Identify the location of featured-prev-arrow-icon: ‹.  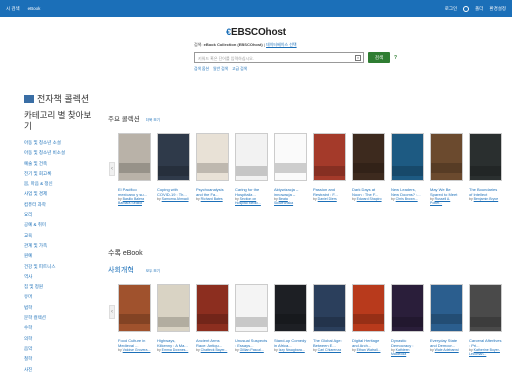
(112, 169).